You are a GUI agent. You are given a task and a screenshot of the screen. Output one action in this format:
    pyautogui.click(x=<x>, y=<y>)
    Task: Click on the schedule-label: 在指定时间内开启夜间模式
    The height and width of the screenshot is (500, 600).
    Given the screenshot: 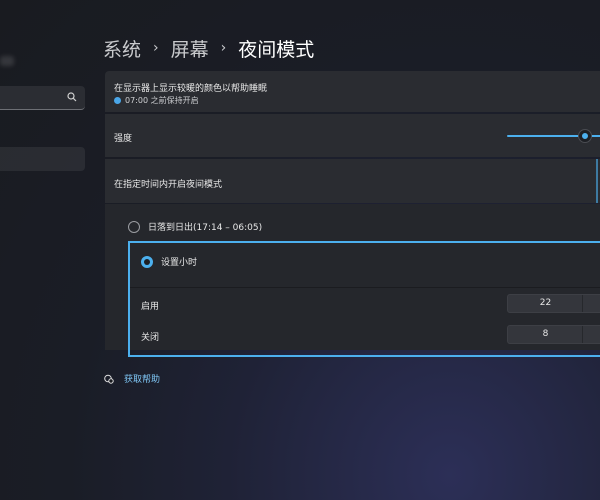 What is the action you would take?
    pyautogui.click(x=168, y=185)
    